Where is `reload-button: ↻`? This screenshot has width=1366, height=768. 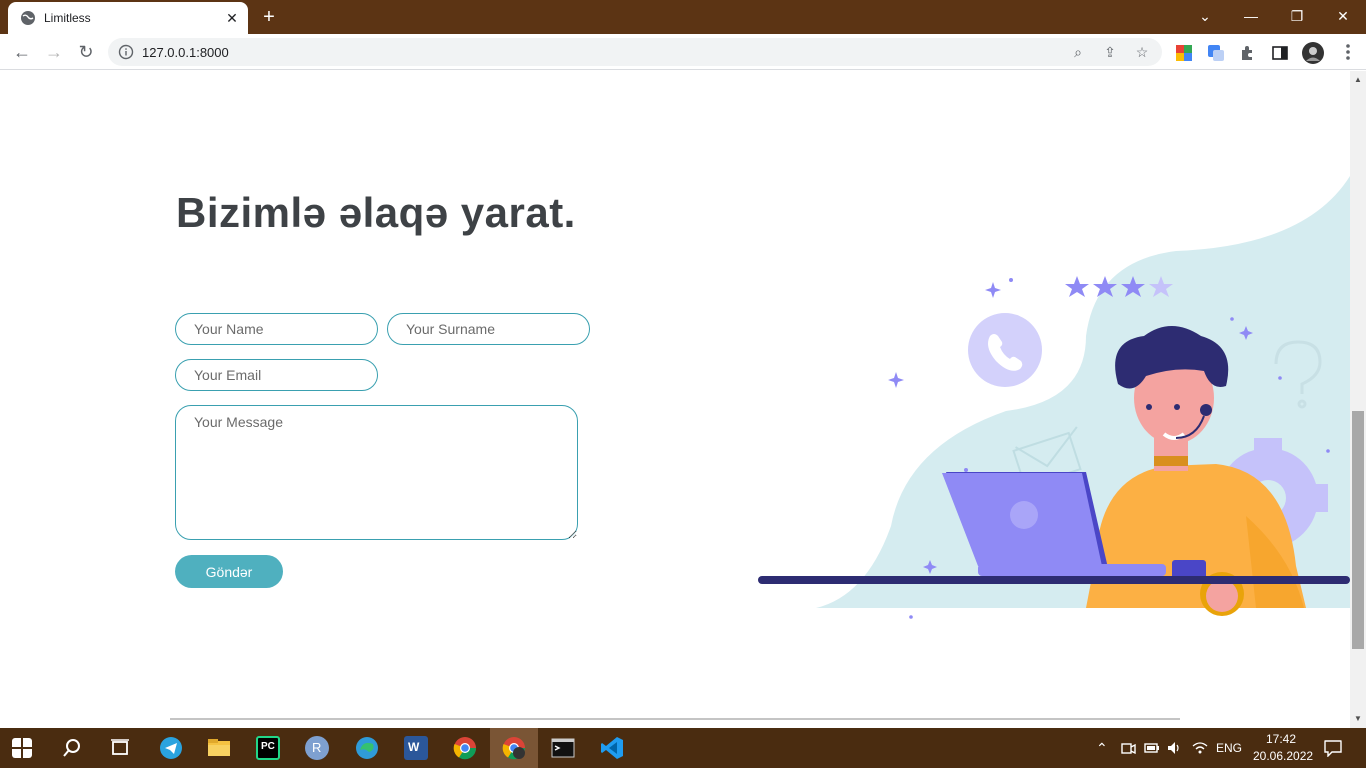 reload-button: ↻ is located at coordinates (86, 52).